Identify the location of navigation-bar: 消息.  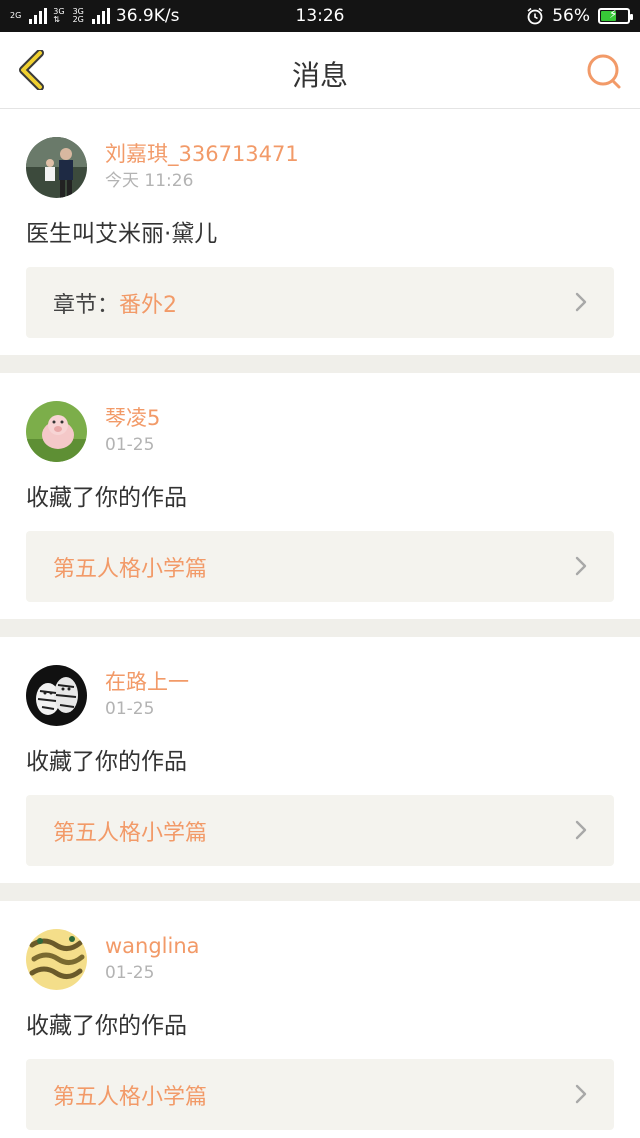
(320, 70).